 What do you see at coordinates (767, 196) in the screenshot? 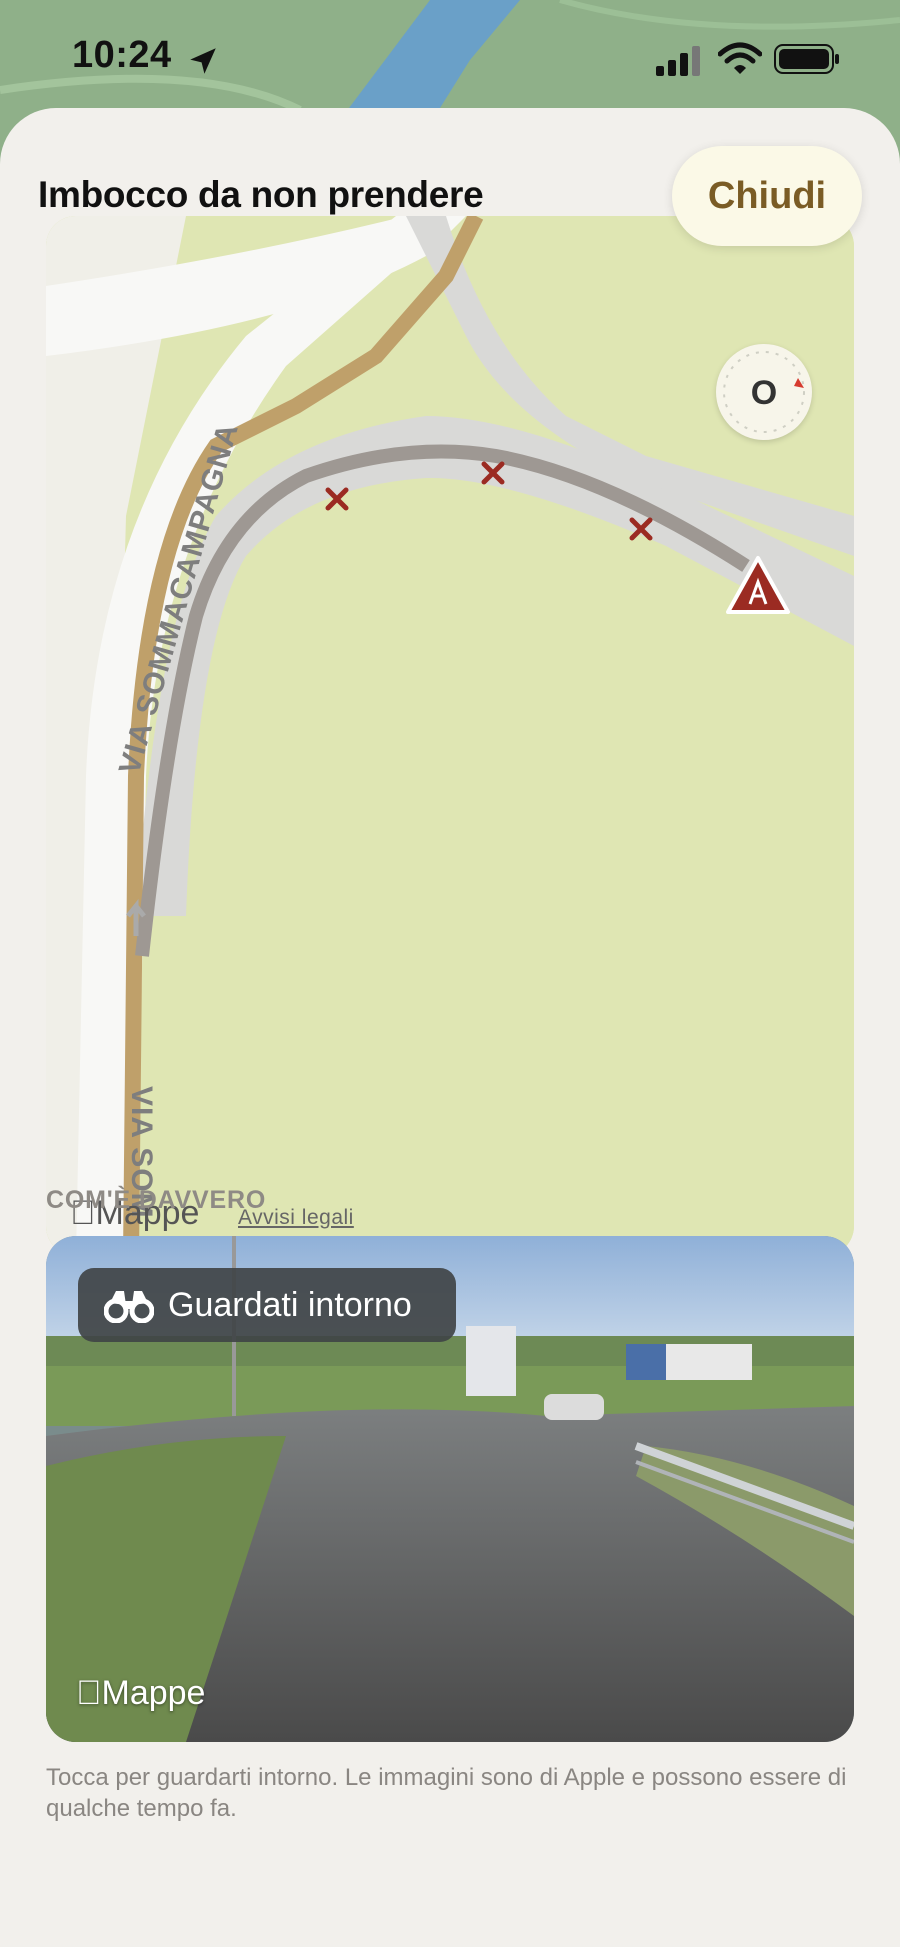
I see `close-button: Chiudi` at bounding box center [767, 196].